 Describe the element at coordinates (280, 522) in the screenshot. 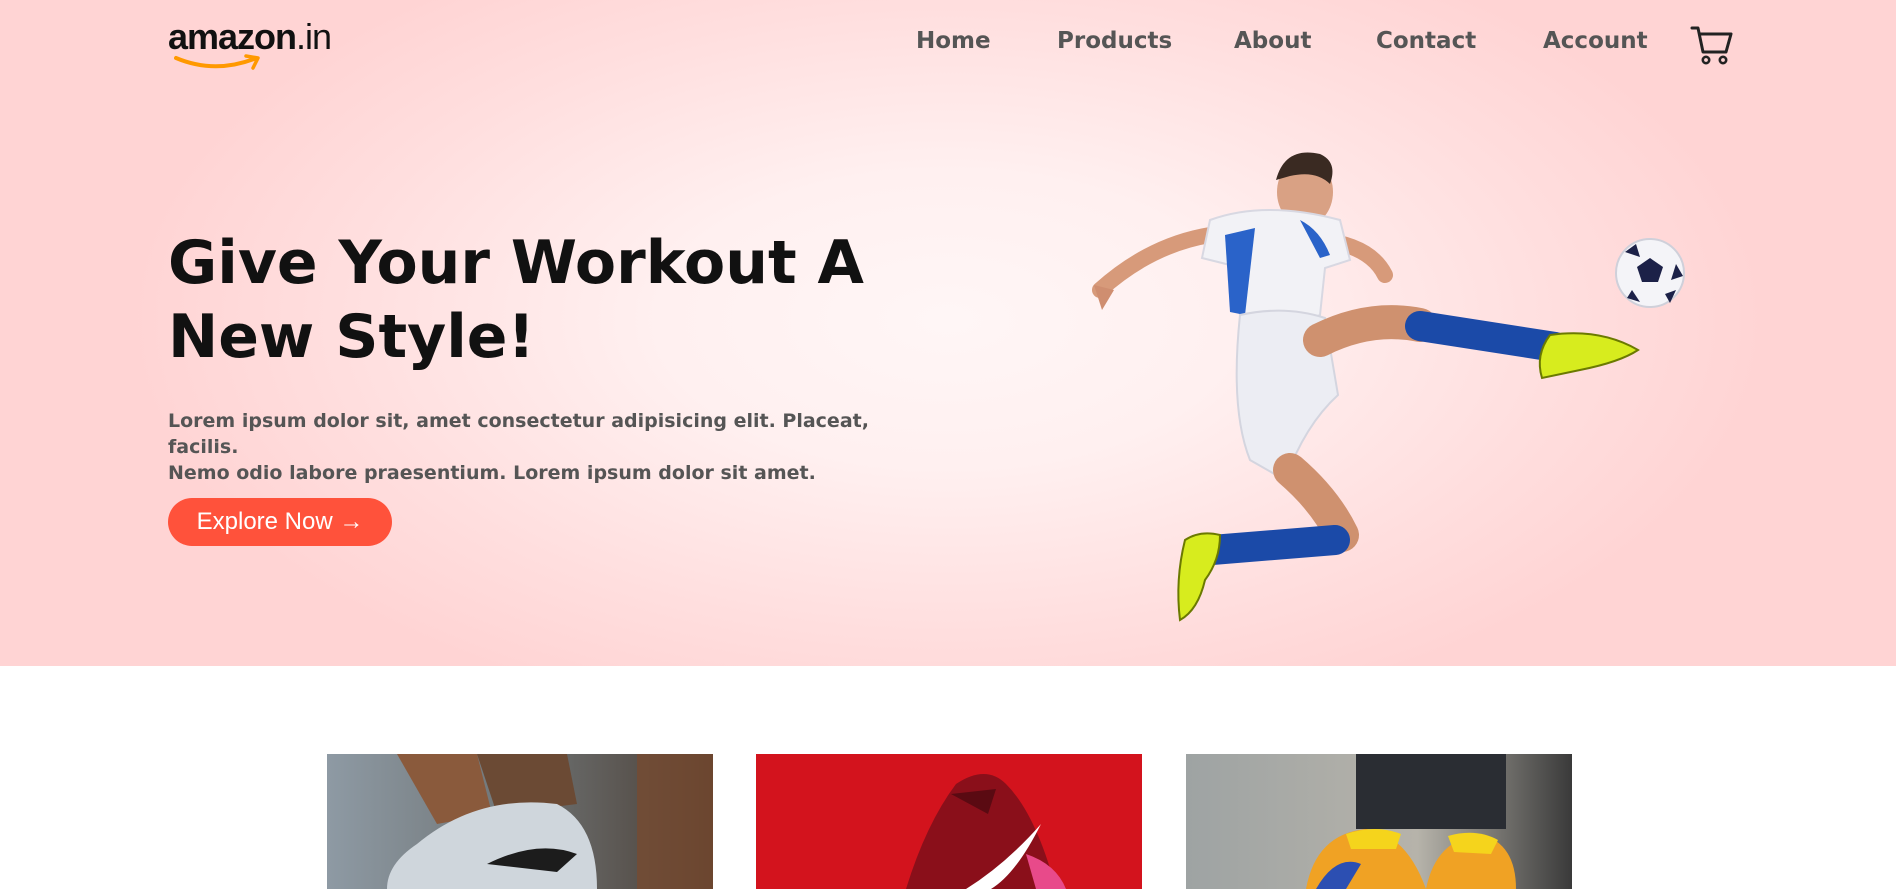

I see `explore-now-button: Explore Now →` at that location.